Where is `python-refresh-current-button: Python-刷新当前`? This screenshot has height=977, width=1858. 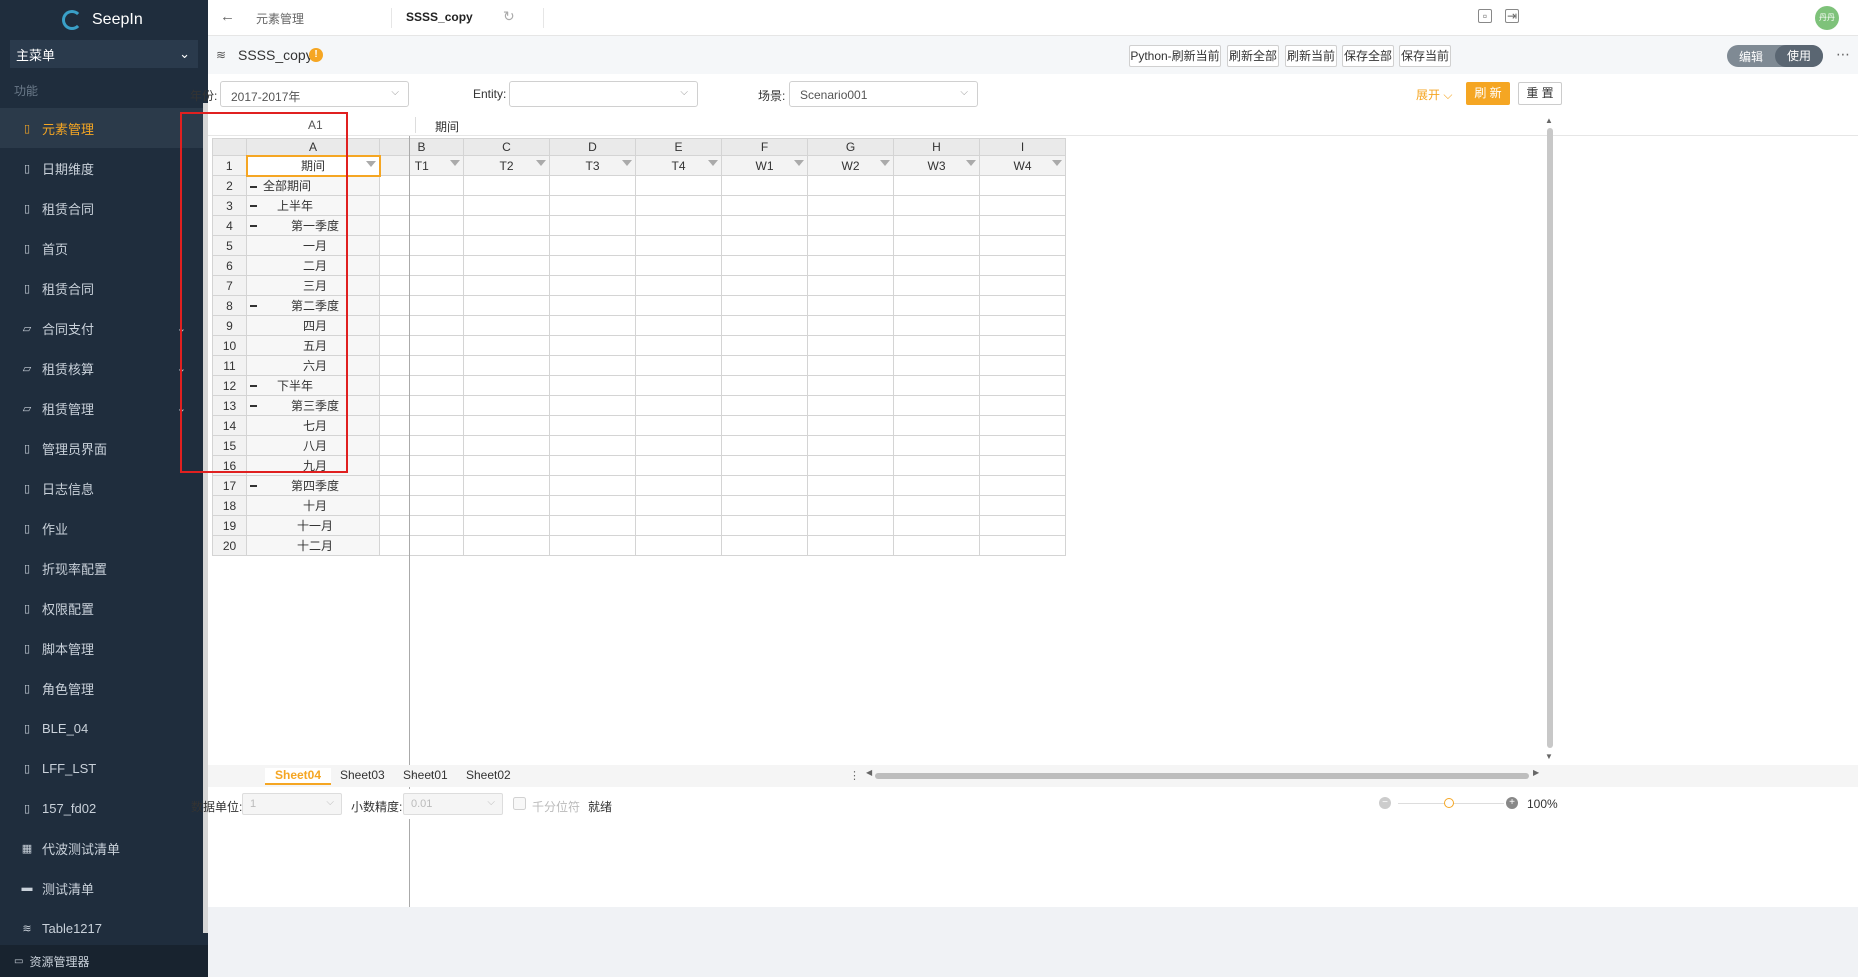 python-refresh-current-button: Python-刷新当前 is located at coordinates (1175, 56).